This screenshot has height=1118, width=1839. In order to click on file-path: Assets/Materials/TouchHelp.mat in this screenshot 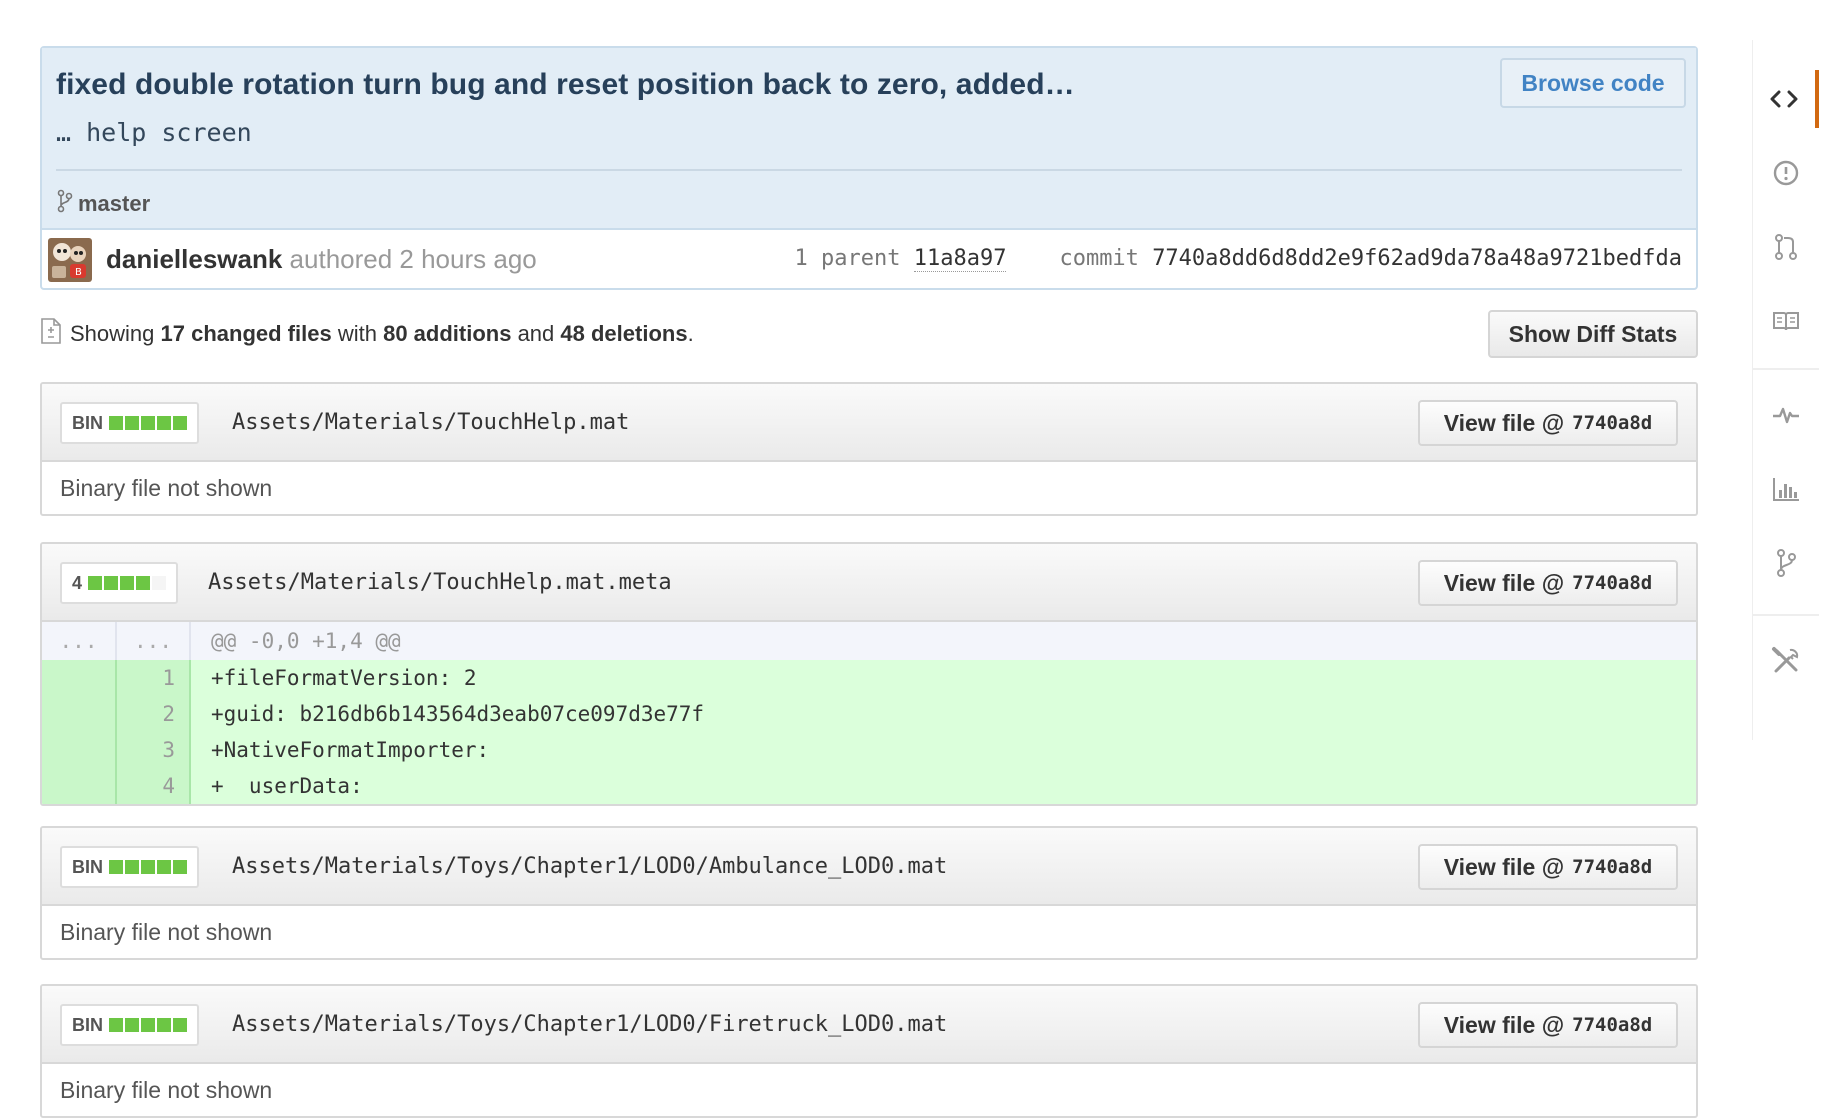, I will do `click(430, 422)`.